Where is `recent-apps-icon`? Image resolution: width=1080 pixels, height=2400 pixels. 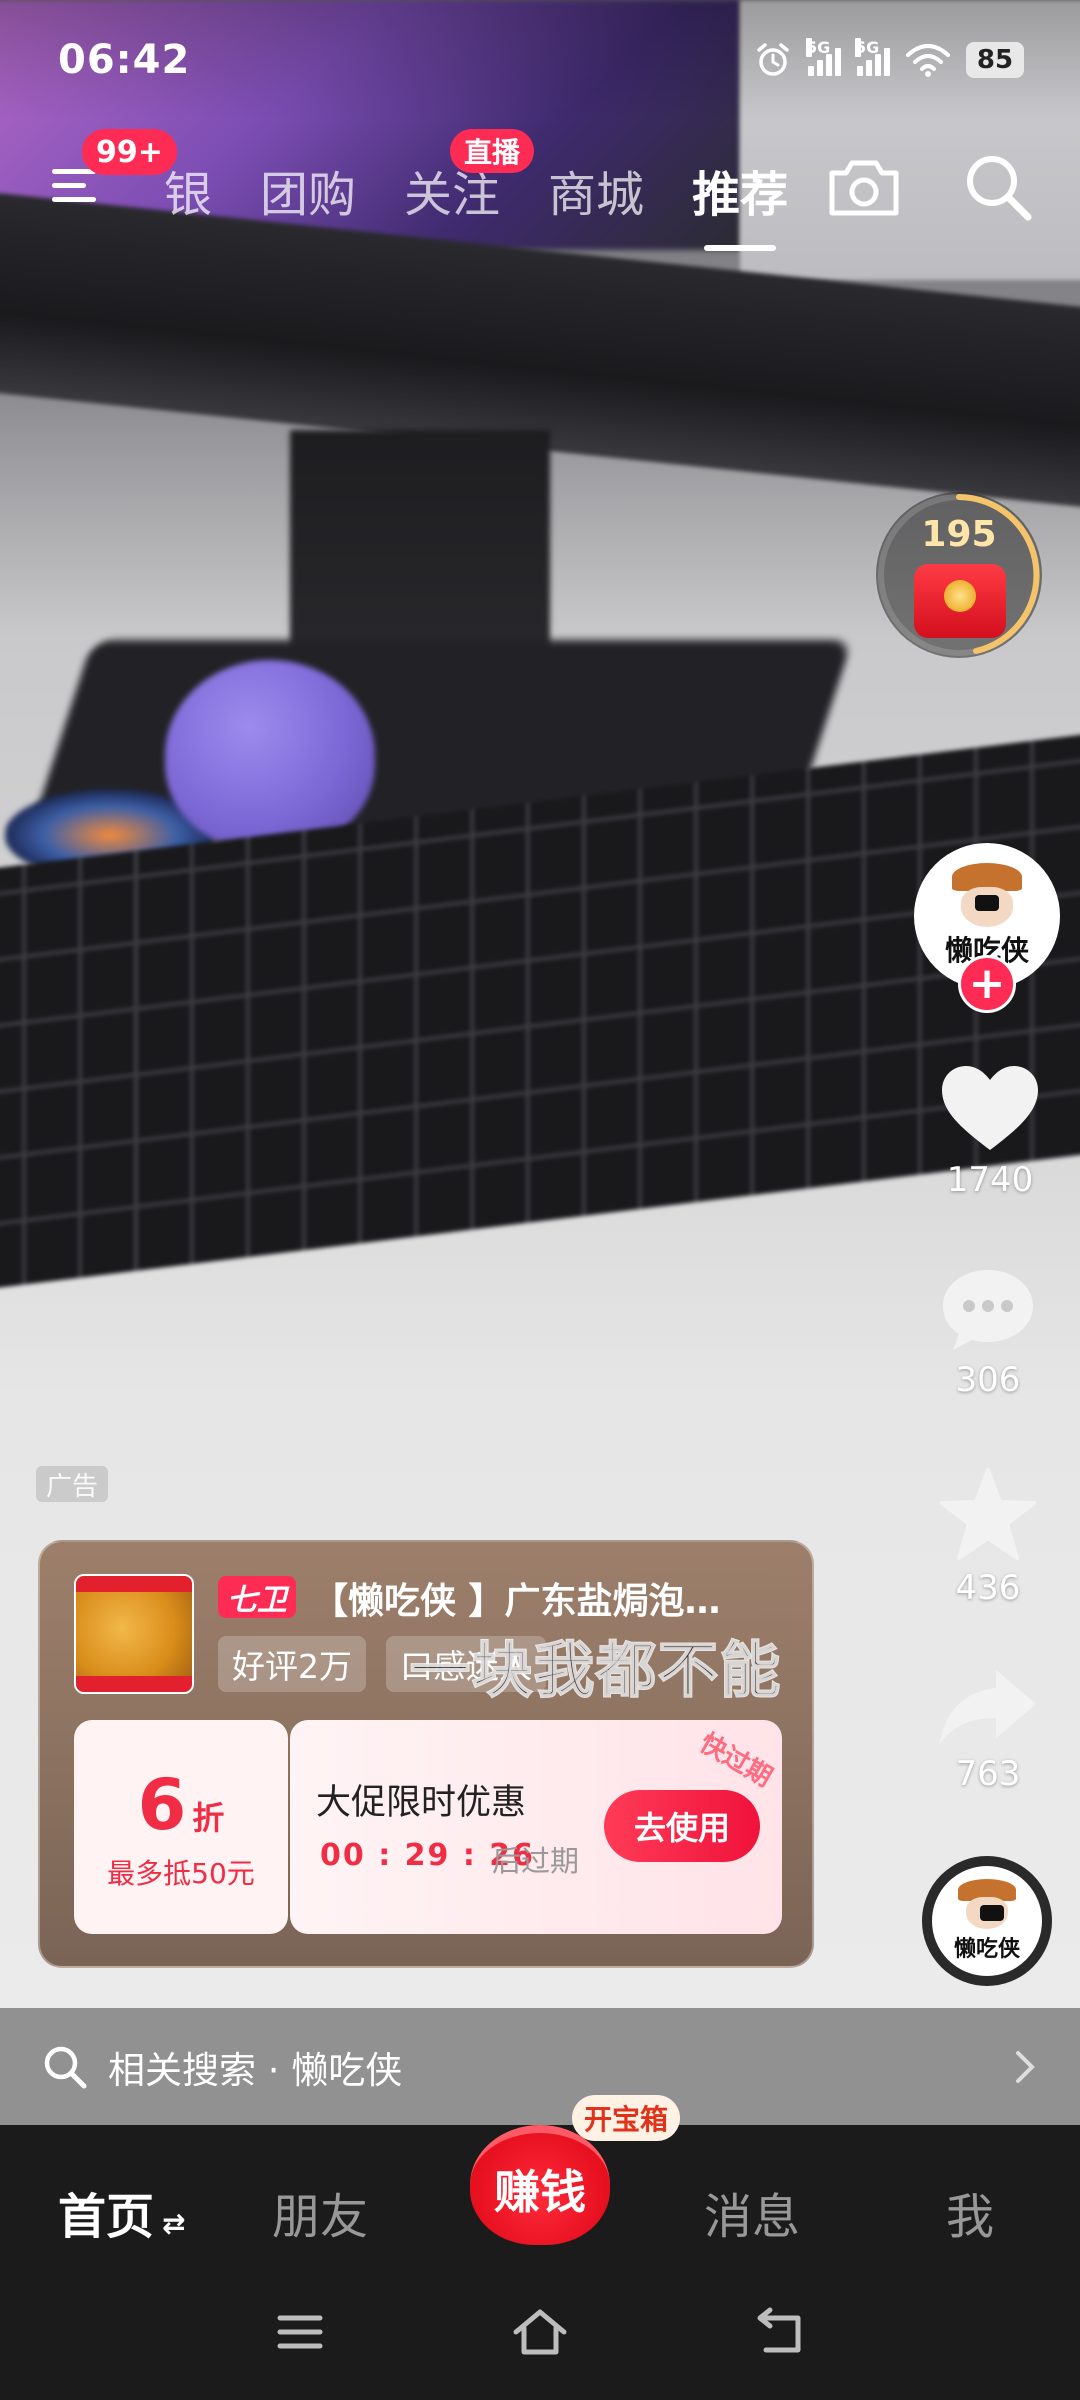
recent-apps-icon is located at coordinates (300, 2332).